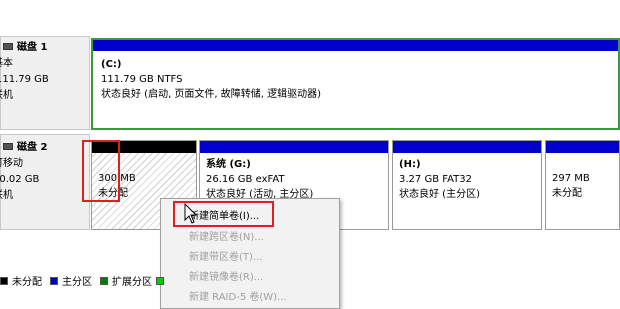 The image size is (620, 309). Describe the element at coordinates (435, 179) in the screenshot. I see `partition-size: 3.27 GB FAT32` at that location.